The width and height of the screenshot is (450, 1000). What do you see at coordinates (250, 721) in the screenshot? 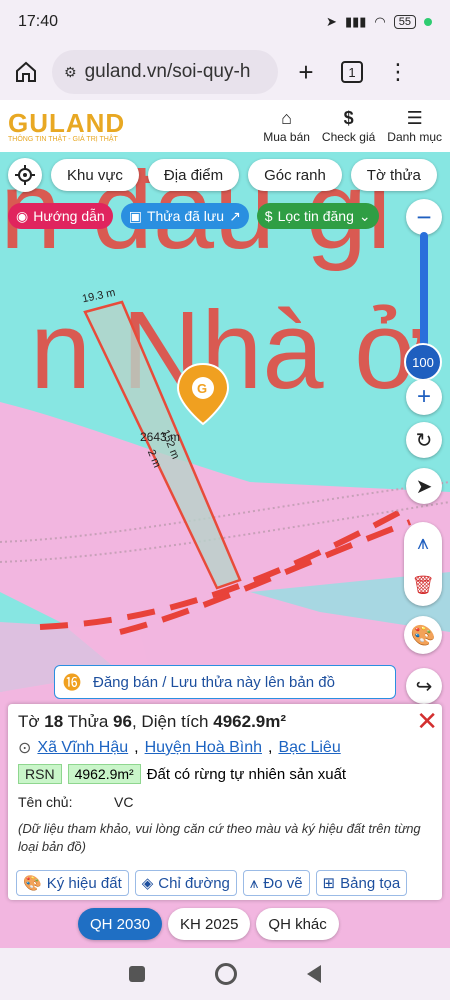
I see `area-value: 4962.9m²` at bounding box center [250, 721].